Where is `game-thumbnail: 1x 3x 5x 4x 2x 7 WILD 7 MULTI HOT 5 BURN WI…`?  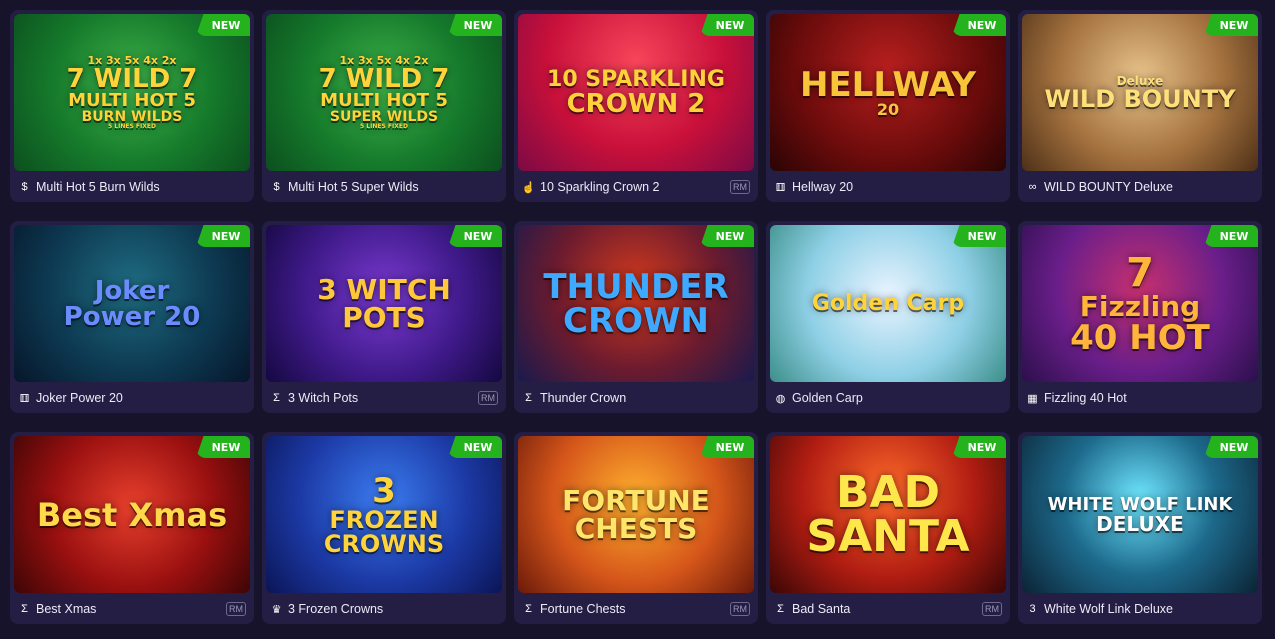
game-thumbnail: 1x 3x 5x 4x 2x 7 WILD 7 MULTI HOT 5 BURN WI… is located at coordinates (132, 92).